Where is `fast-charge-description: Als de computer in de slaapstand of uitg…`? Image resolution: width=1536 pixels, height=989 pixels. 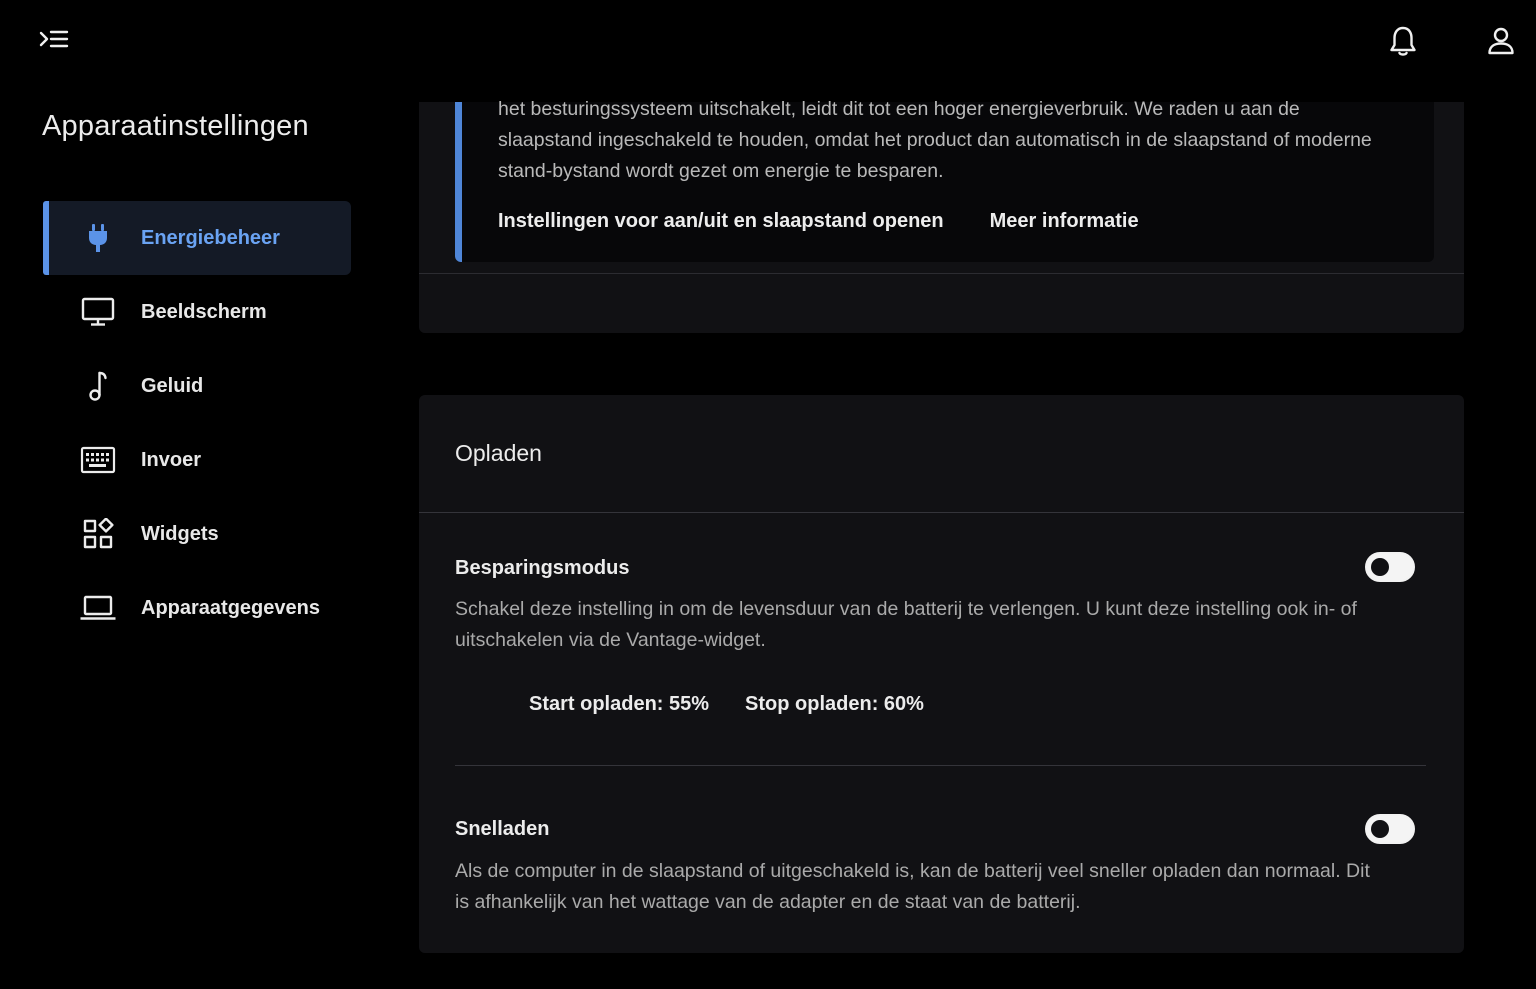 fast-charge-description: Als de computer in de slaapstand of uitg… is located at coordinates (912, 886).